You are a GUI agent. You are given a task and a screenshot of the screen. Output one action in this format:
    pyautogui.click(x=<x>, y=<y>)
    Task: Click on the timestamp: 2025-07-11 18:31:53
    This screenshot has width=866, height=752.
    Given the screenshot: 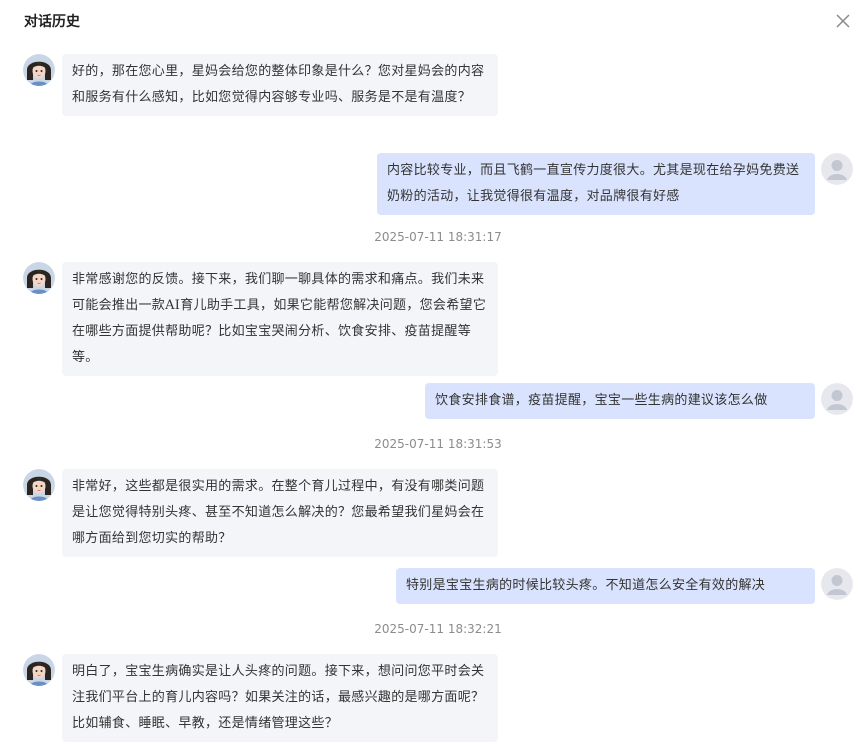 What is the action you would take?
    pyautogui.click(x=438, y=444)
    